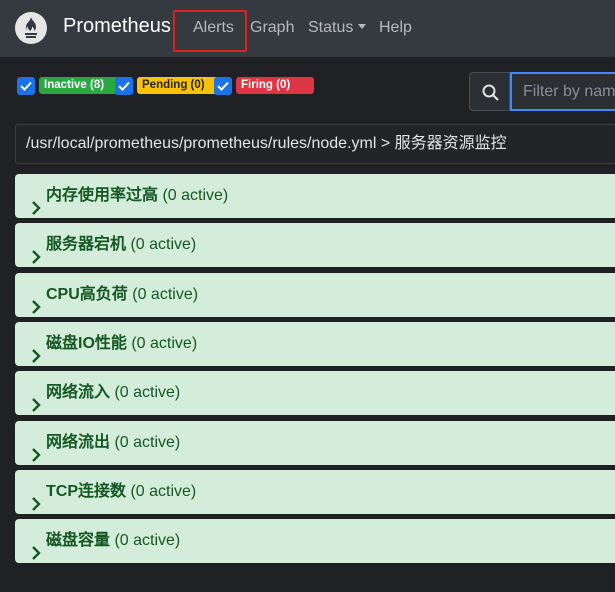 This screenshot has height=592, width=615. I want to click on rule-group-row: 网络流出 (0 active), so click(315, 442).